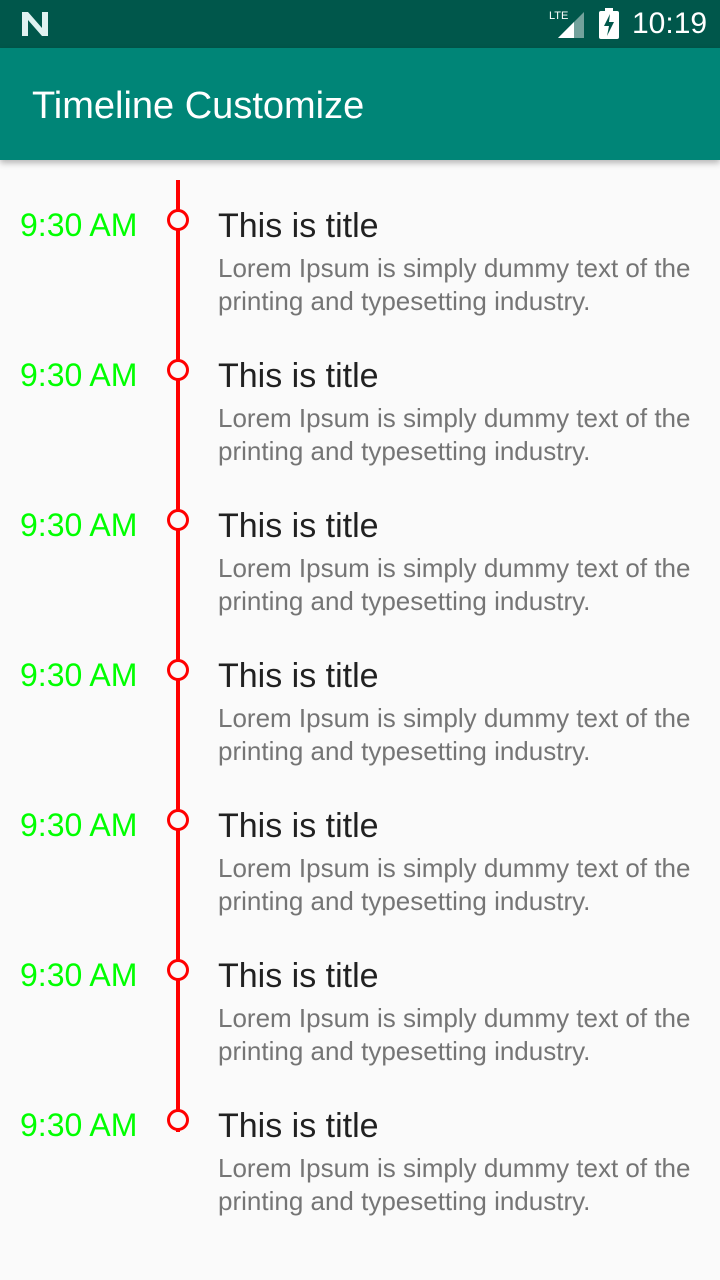 The height and width of the screenshot is (1280, 720). What do you see at coordinates (670, 23) in the screenshot?
I see `status-clock: 10:19` at bounding box center [670, 23].